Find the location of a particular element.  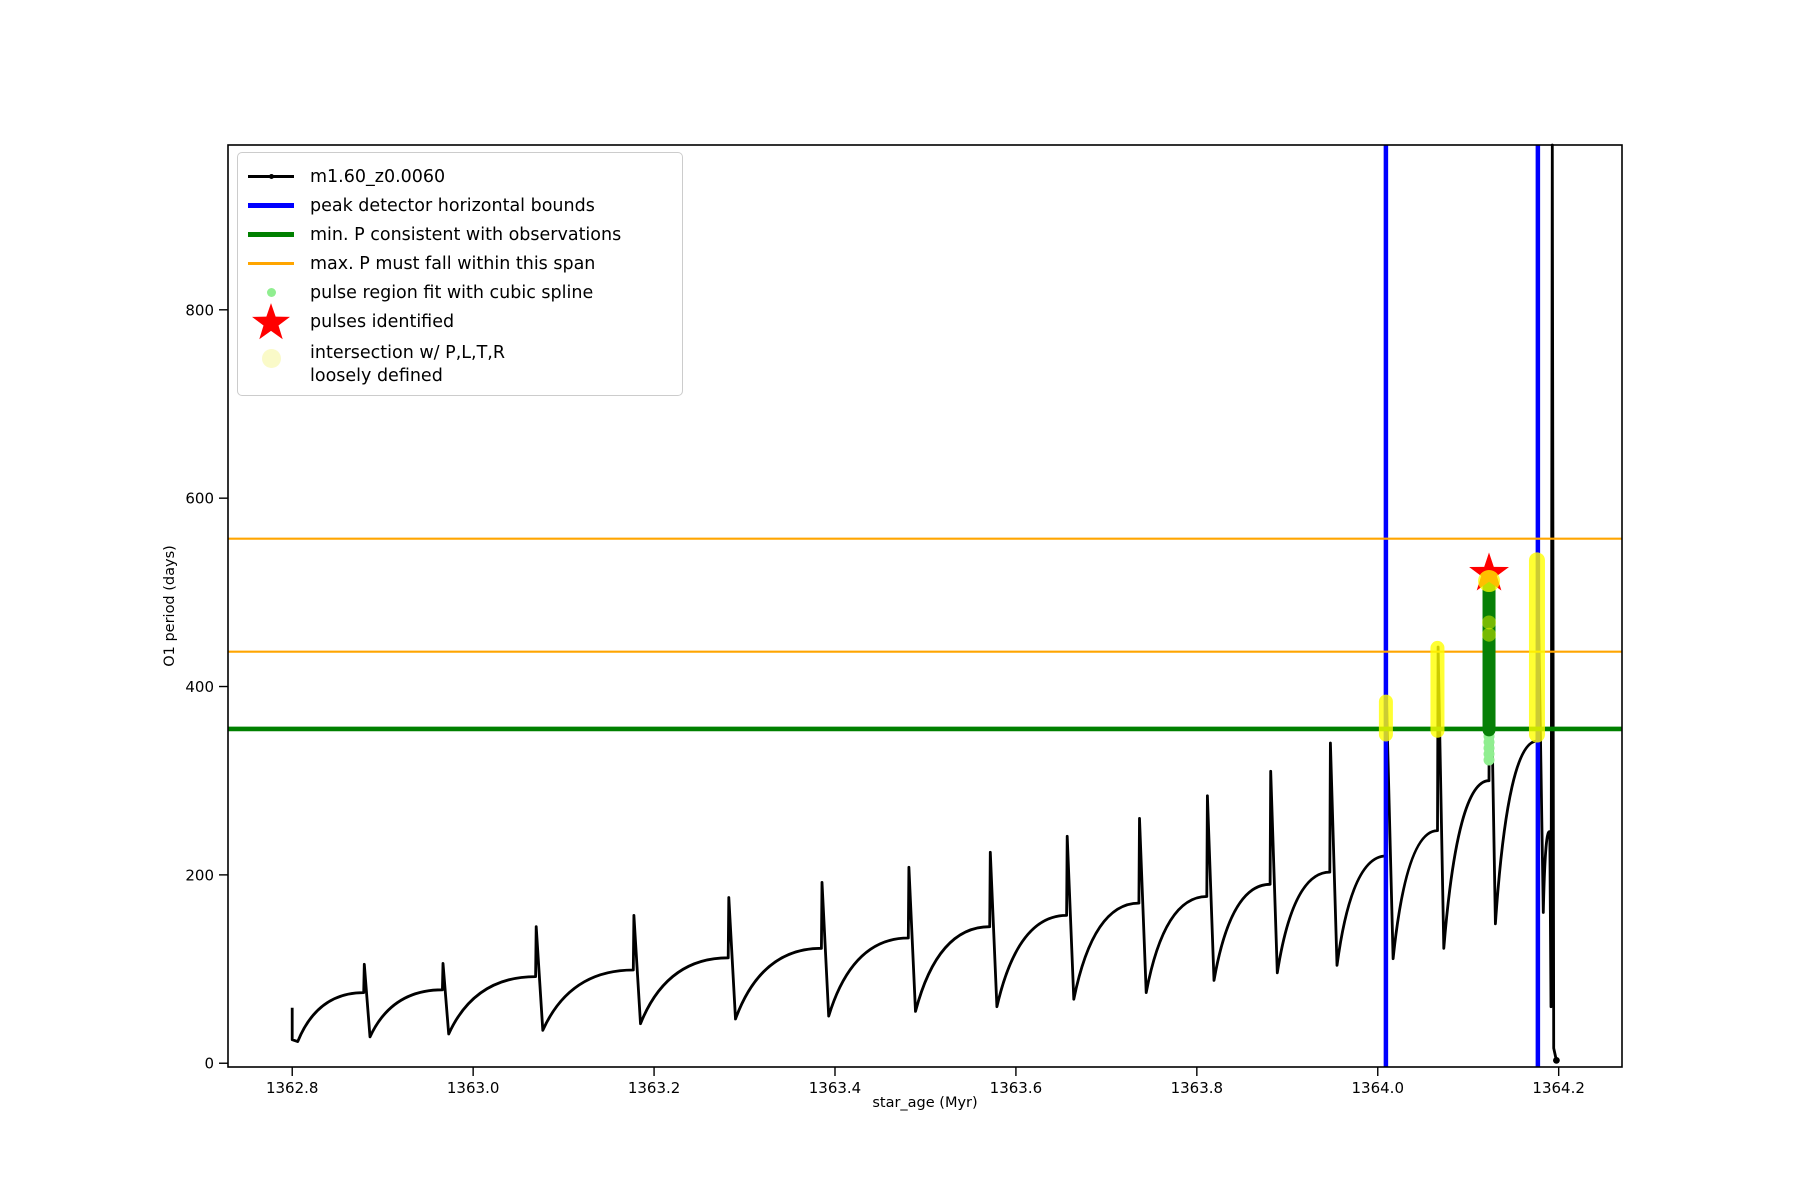

x-axis-label: star_age (Myr) is located at coordinates (925, 1103).